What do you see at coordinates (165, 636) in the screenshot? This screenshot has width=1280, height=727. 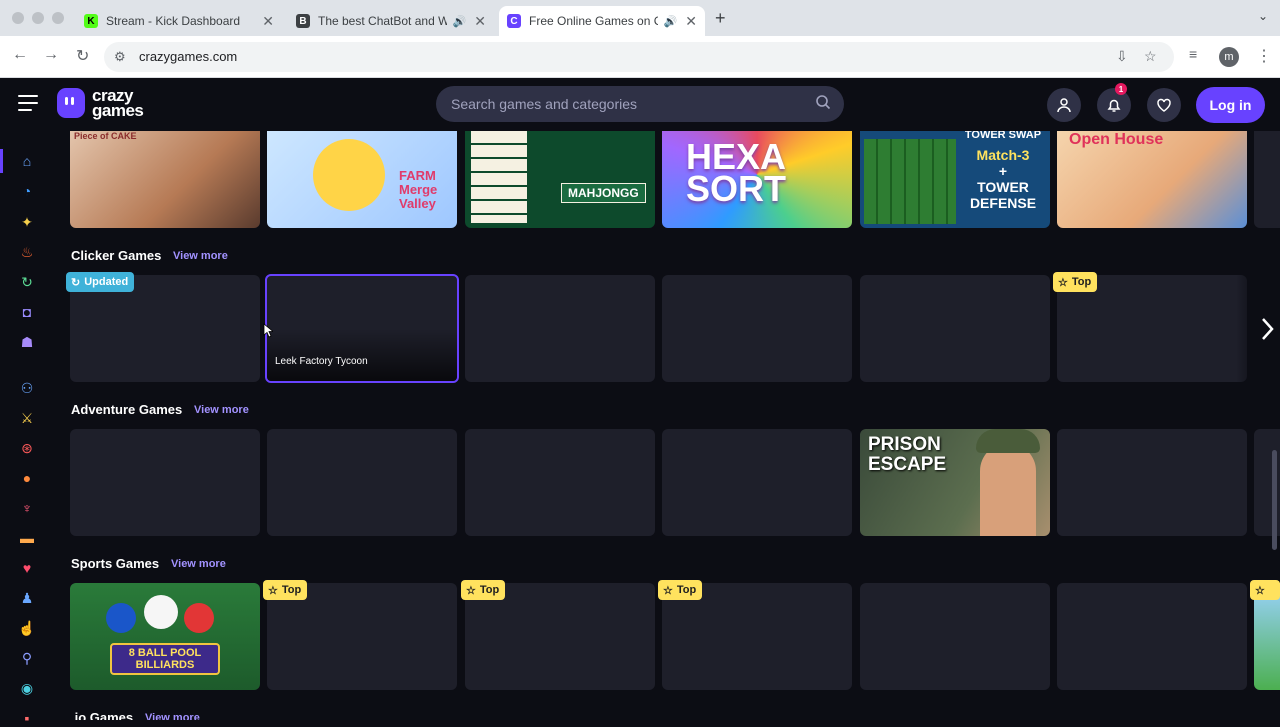 I see `game-card-8-ball-pool: 8 BALL POOL BILLIARDS` at bounding box center [165, 636].